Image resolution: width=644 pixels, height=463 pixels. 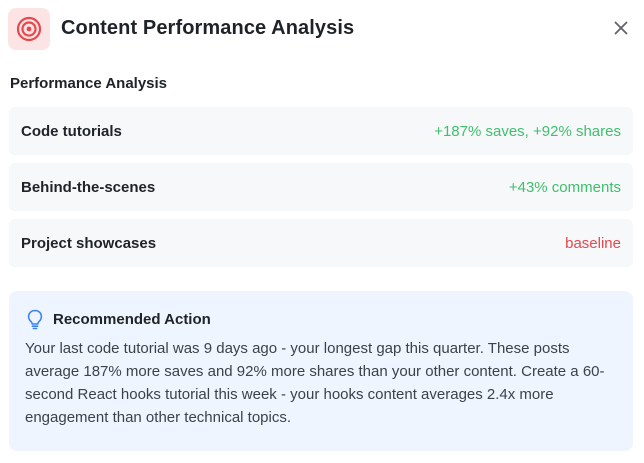 What do you see at coordinates (89, 243) in the screenshot?
I see `row-label: Project showcases` at bounding box center [89, 243].